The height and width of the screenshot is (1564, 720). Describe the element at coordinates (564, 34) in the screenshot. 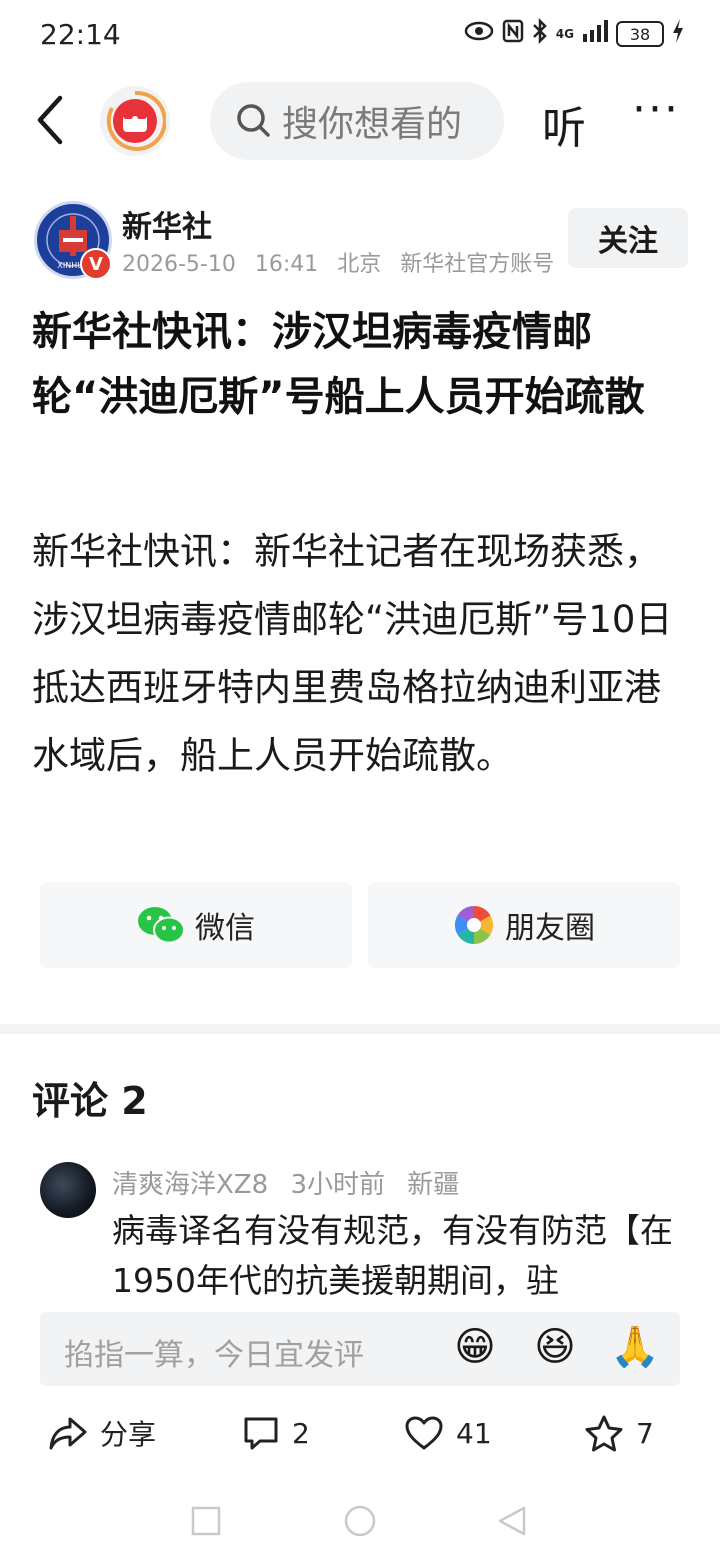

I see `network-label: 4G` at that location.